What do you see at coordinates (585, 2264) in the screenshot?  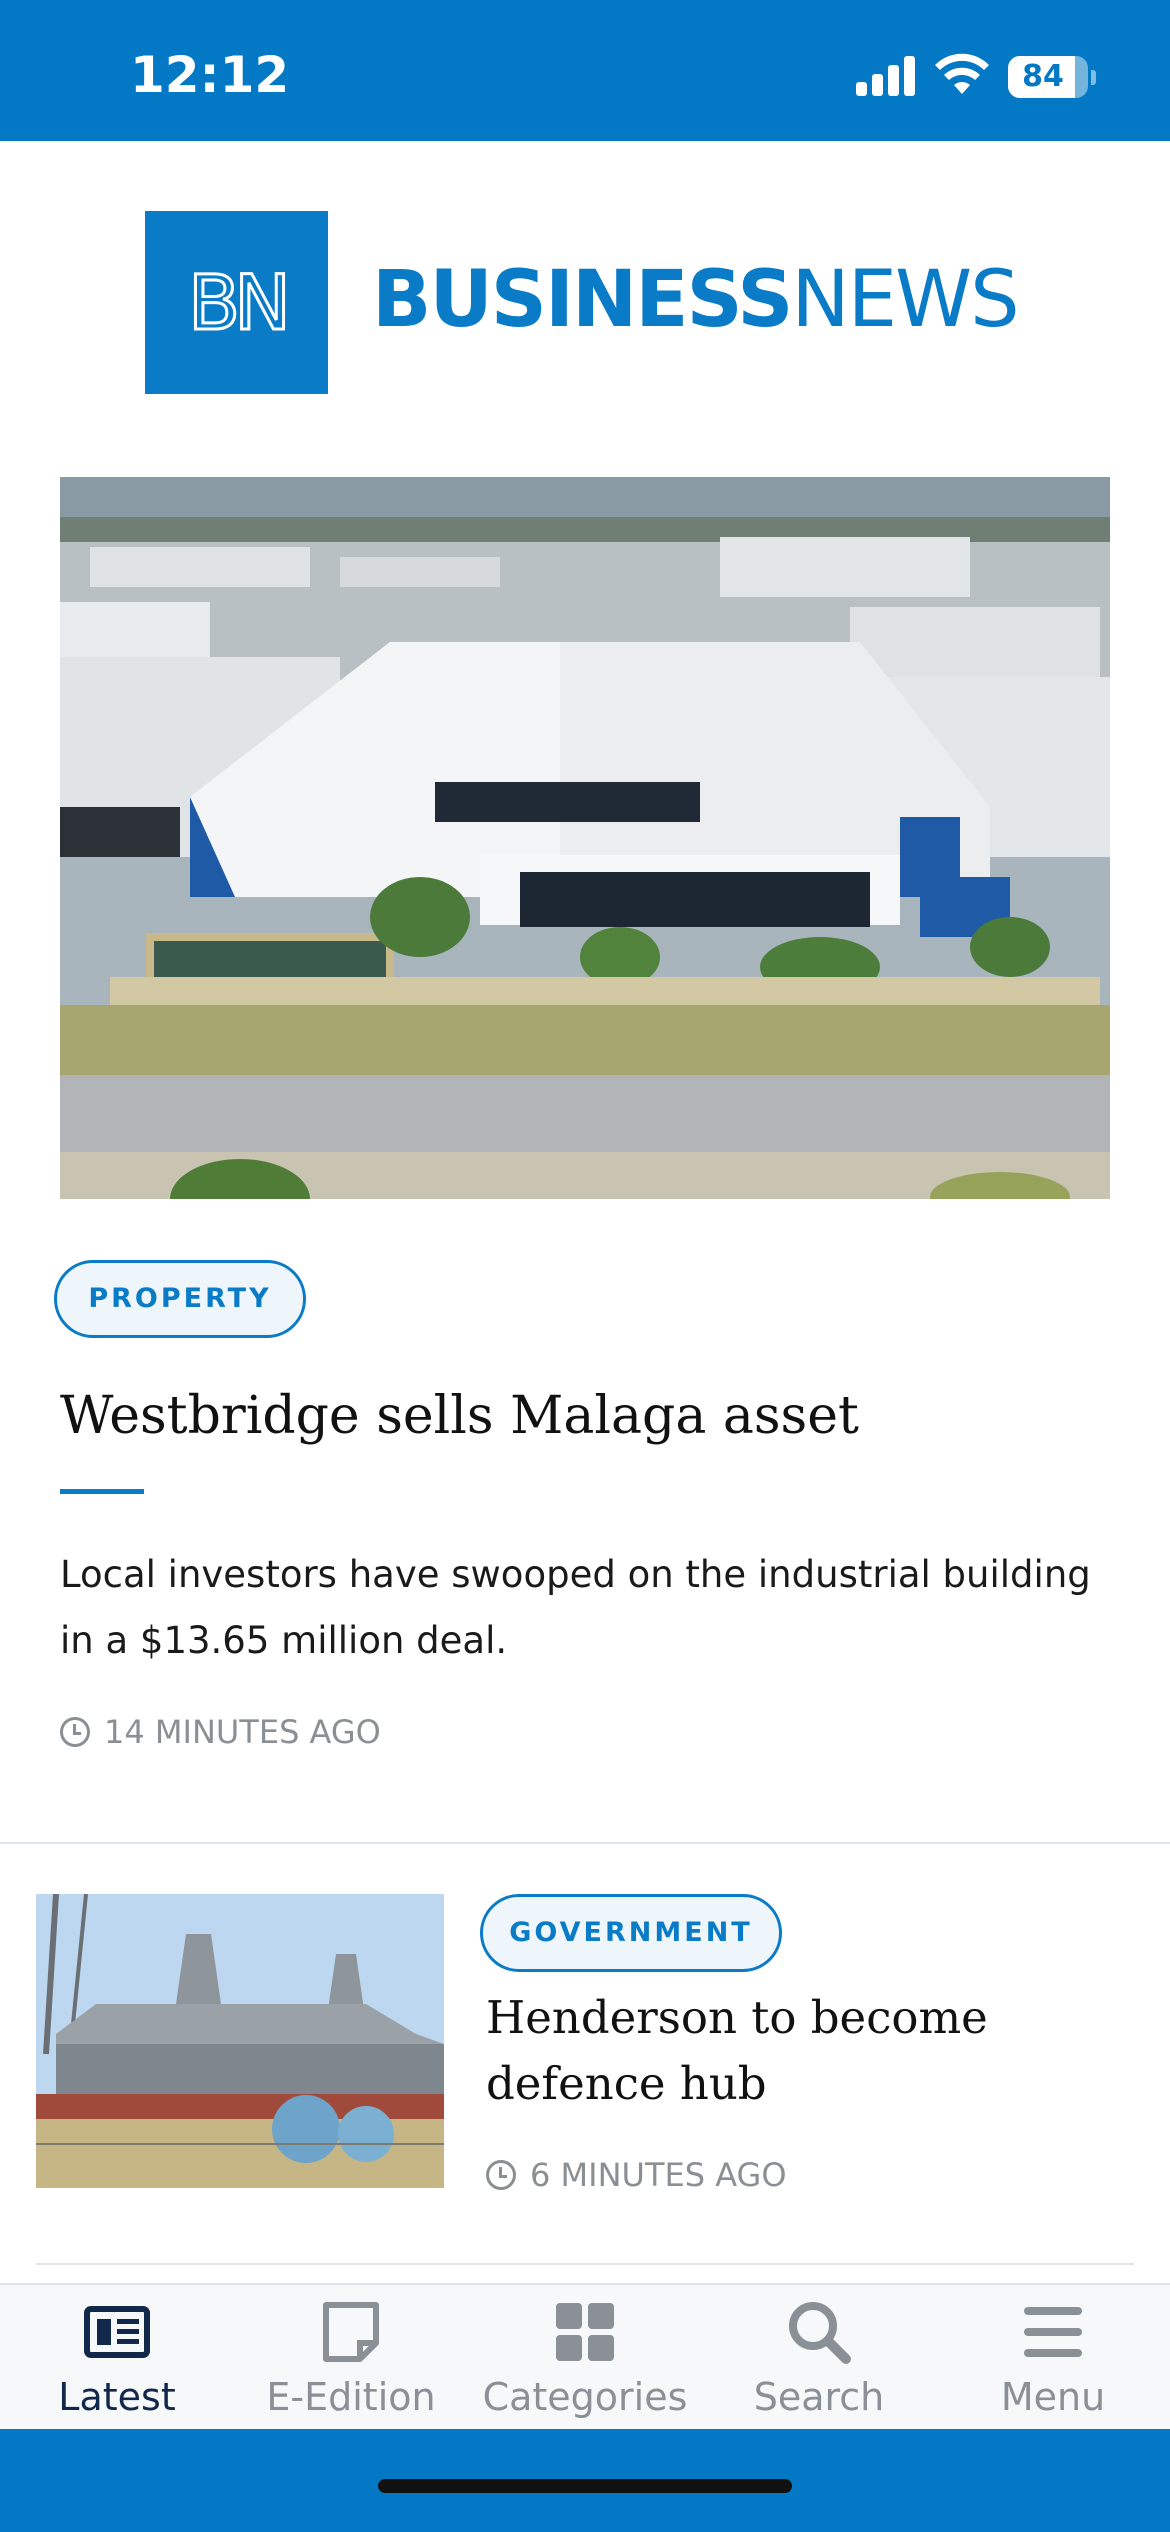 I see `article-separator` at bounding box center [585, 2264].